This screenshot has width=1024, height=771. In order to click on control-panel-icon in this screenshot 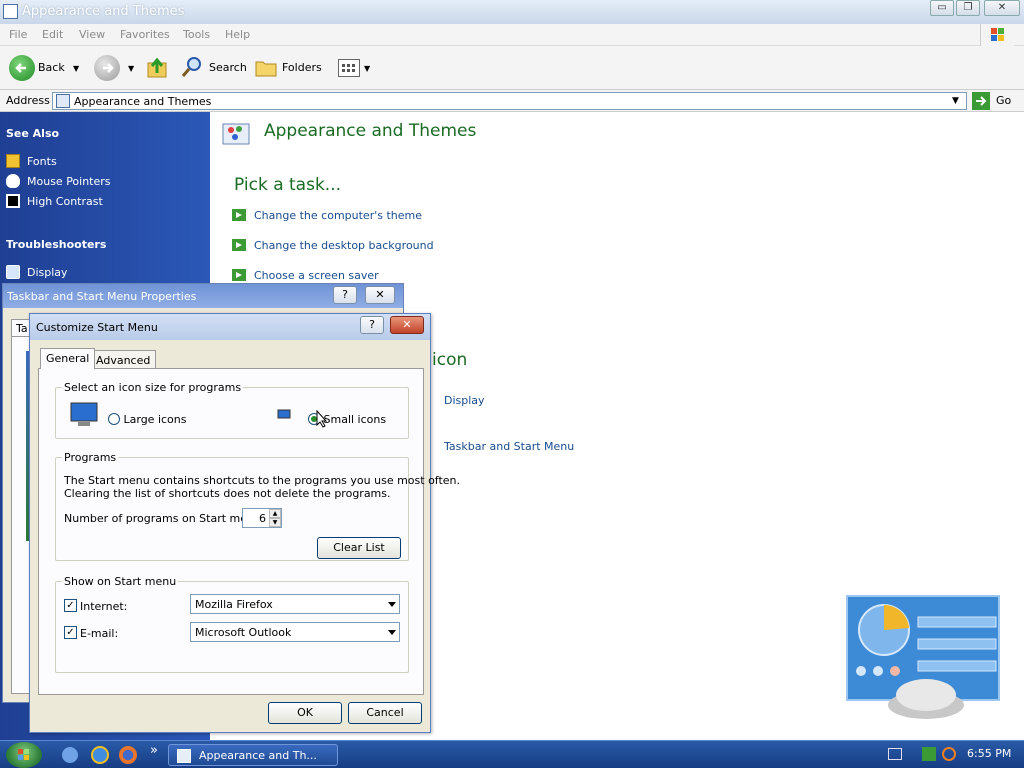, I will do `click(63, 101)`.